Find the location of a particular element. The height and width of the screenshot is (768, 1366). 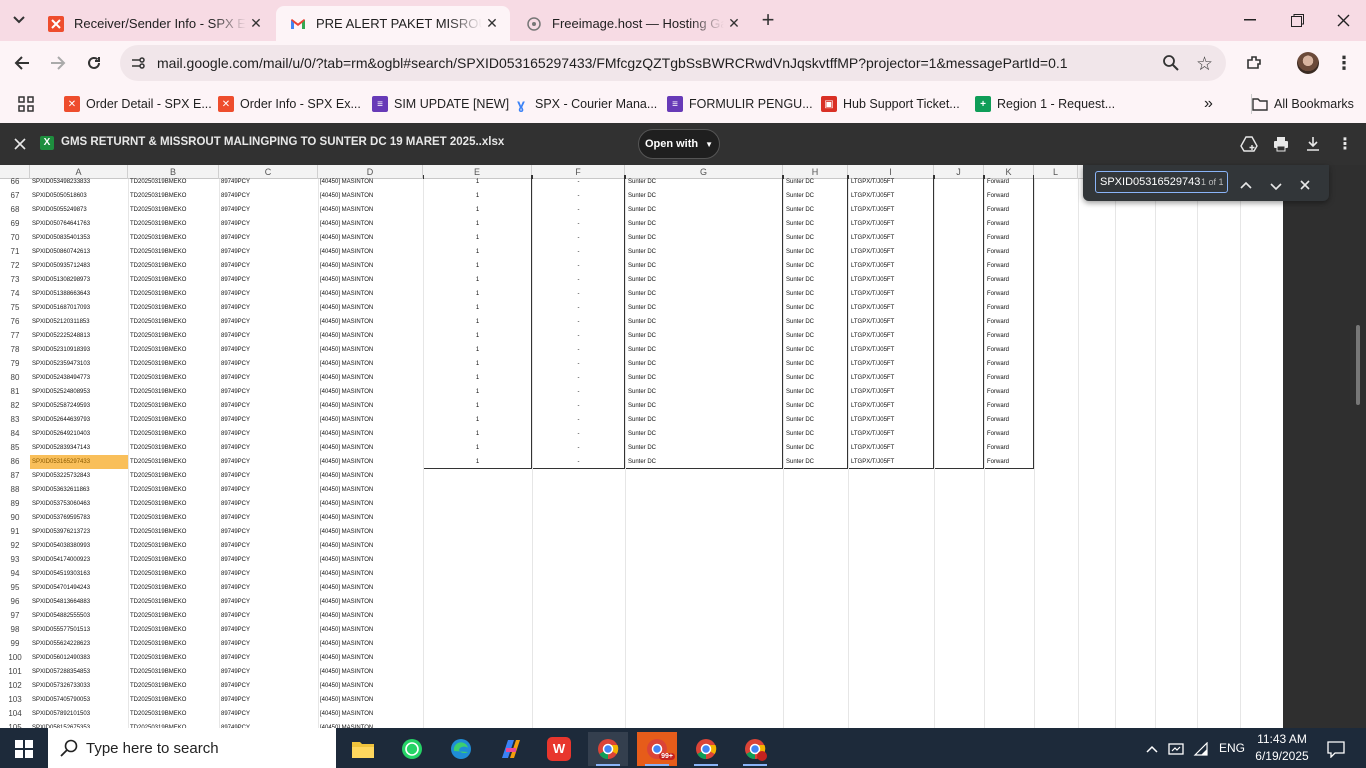

chrome-icon is located at coordinates (608, 749).